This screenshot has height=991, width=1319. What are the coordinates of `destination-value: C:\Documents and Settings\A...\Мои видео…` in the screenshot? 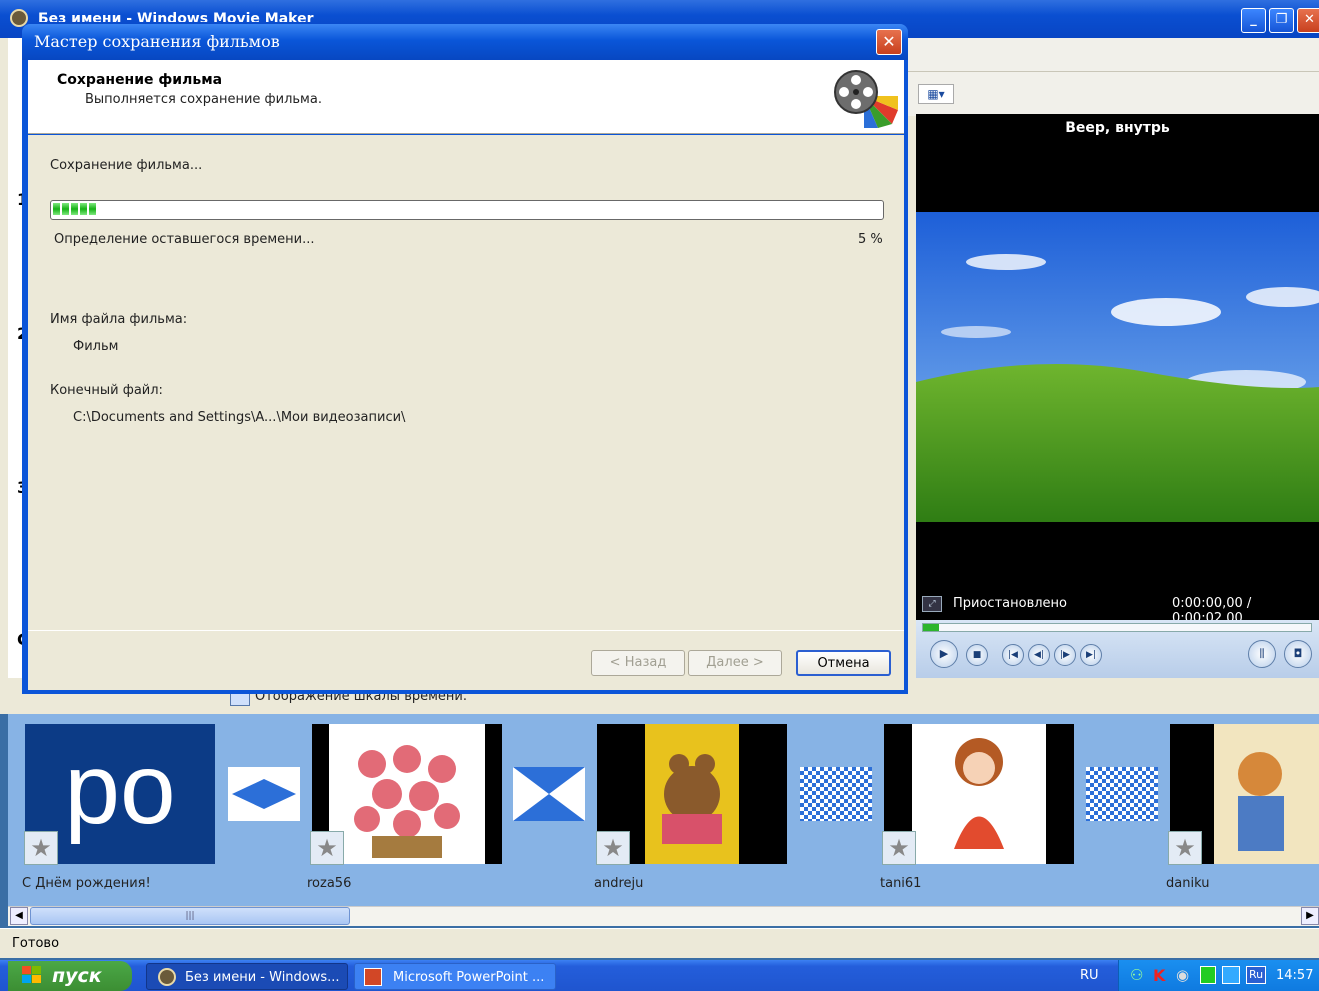 It's located at (239, 417).